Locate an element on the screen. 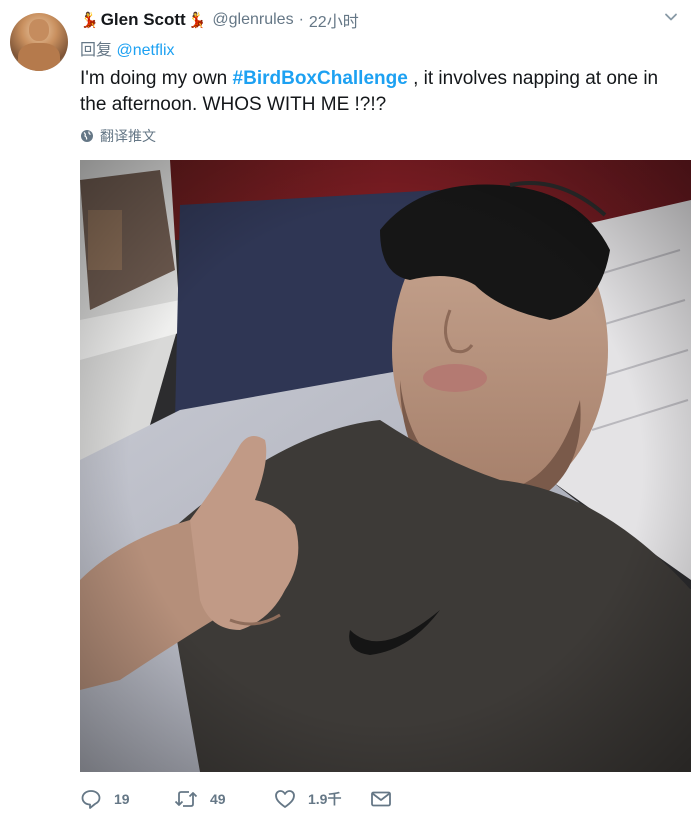 The height and width of the screenshot is (819, 700). retweet-count: 49 is located at coordinates (218, 799).